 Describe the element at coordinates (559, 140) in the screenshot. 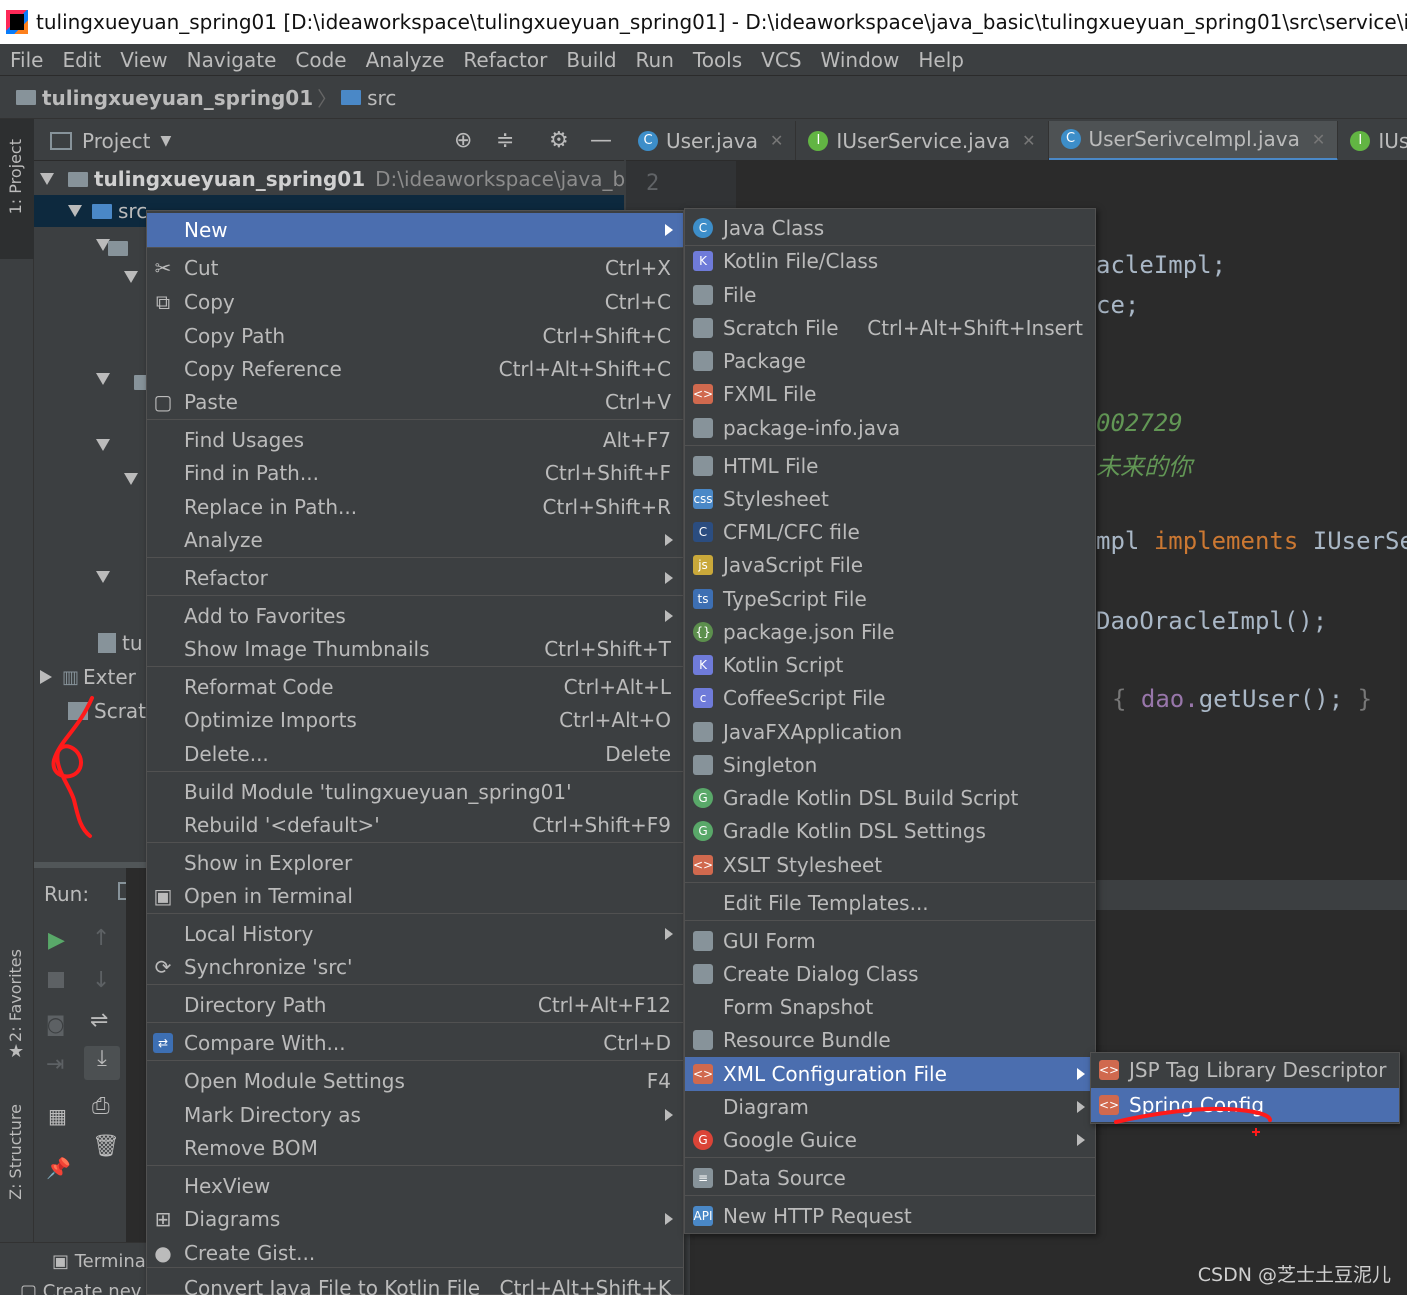

I see `gear-icon: ⚙` at that location.